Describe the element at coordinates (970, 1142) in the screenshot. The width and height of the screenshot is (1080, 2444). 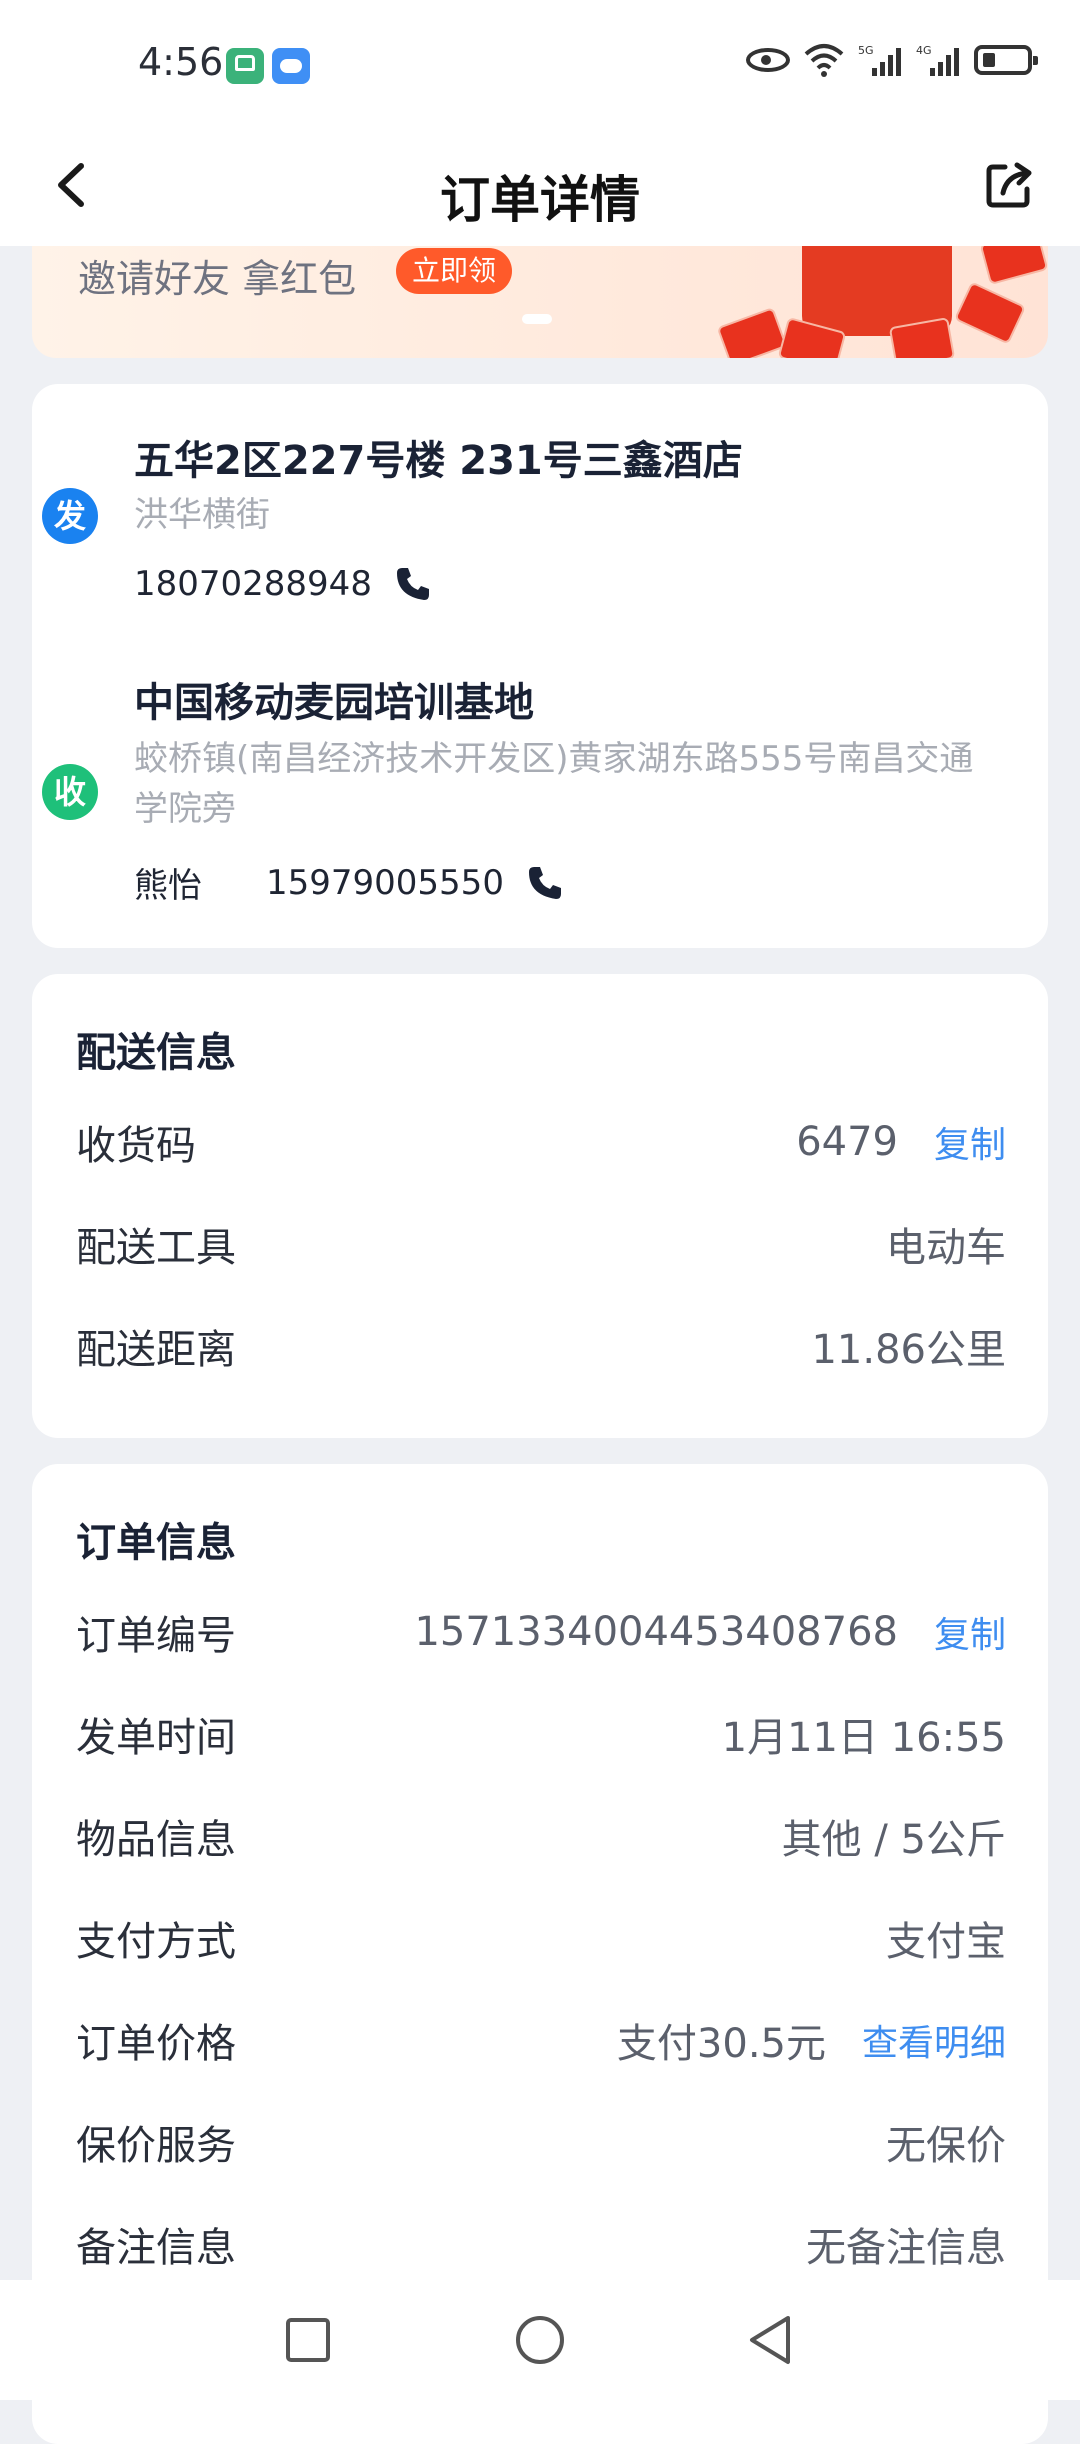
I see `copy-code-button: 复制` at that location.